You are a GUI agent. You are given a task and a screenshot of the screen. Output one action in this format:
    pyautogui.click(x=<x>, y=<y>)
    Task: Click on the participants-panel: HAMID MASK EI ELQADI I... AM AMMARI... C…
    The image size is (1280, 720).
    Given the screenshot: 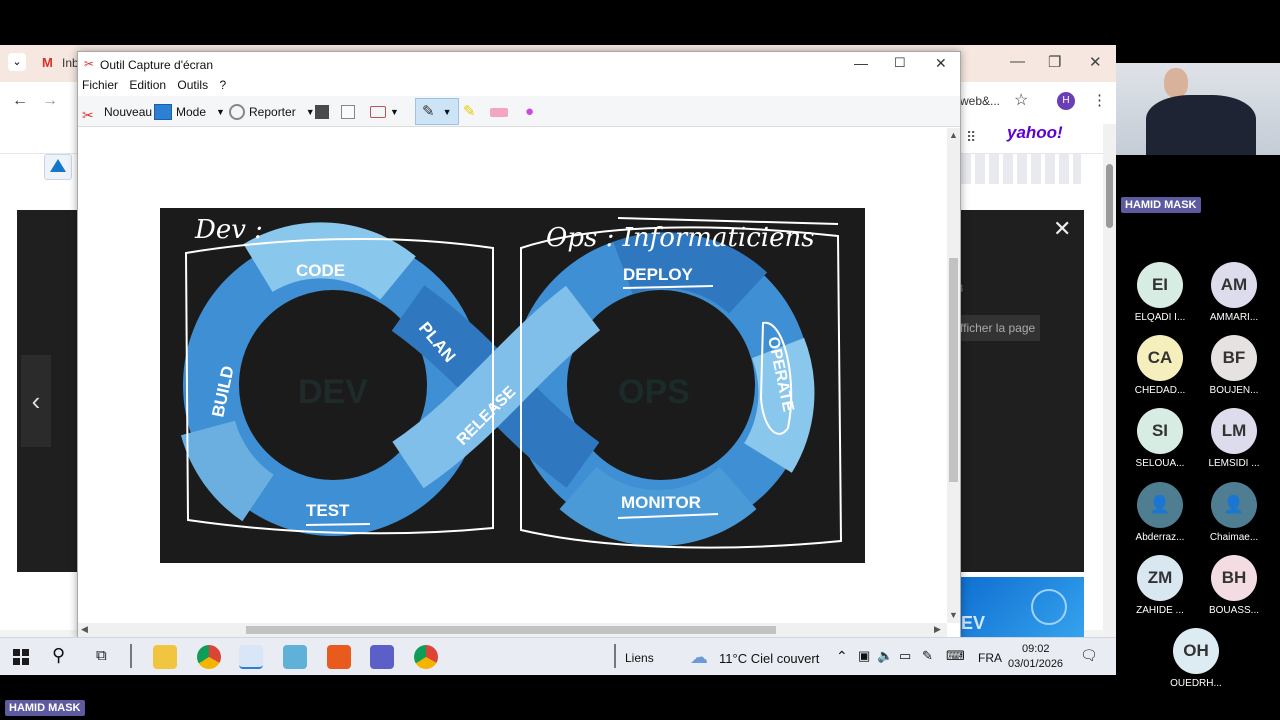 What is the action you would take?
    pyautogui.click(x=1198, y=367)
    